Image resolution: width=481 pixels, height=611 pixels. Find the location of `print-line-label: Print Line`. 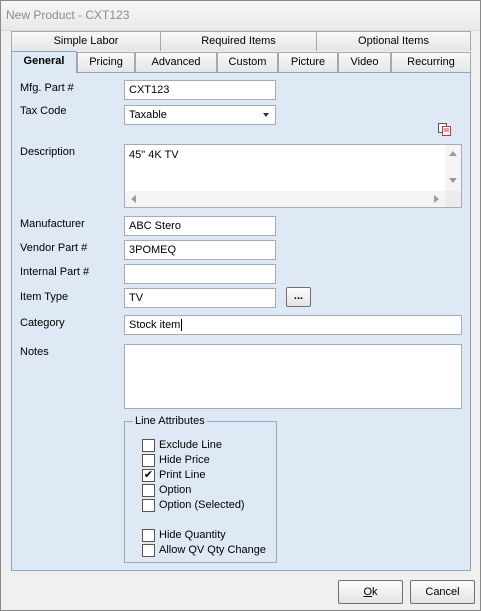

print-line-label: Print Line is located at coordinates (182, 475).